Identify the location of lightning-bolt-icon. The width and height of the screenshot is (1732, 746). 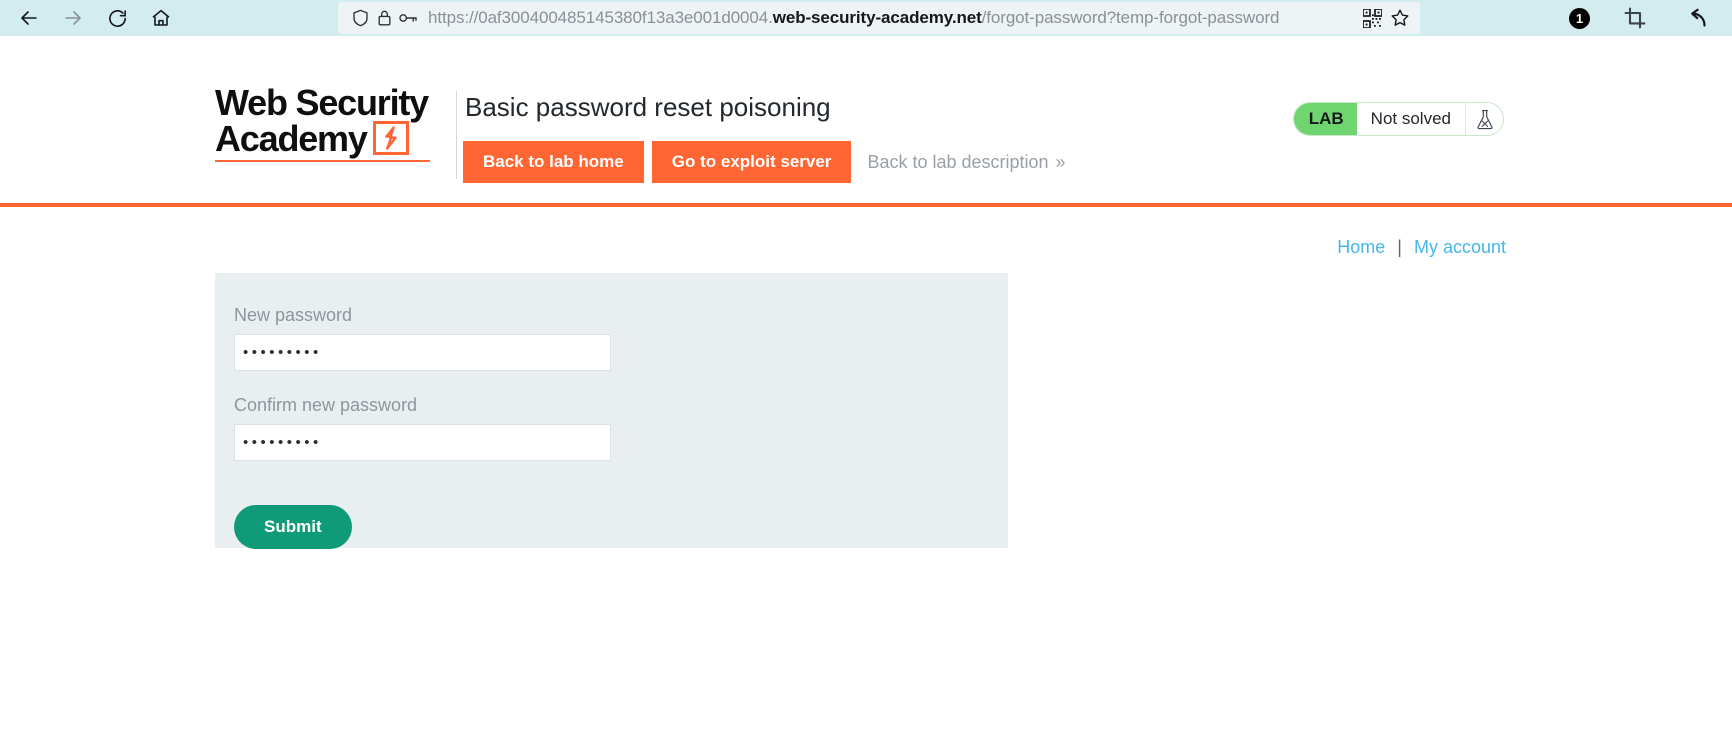
(390, 137).